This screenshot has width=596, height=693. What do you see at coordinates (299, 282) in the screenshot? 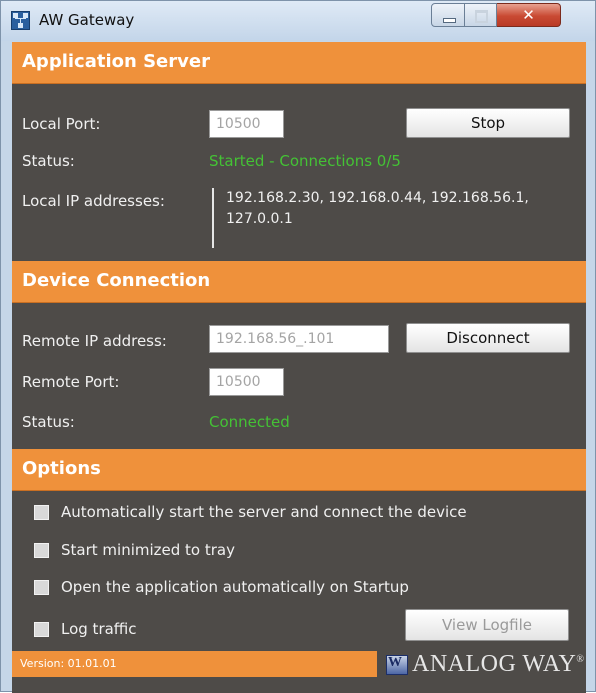
I see `device-connection-header: Device Connection` at bounding box center [299, 282].